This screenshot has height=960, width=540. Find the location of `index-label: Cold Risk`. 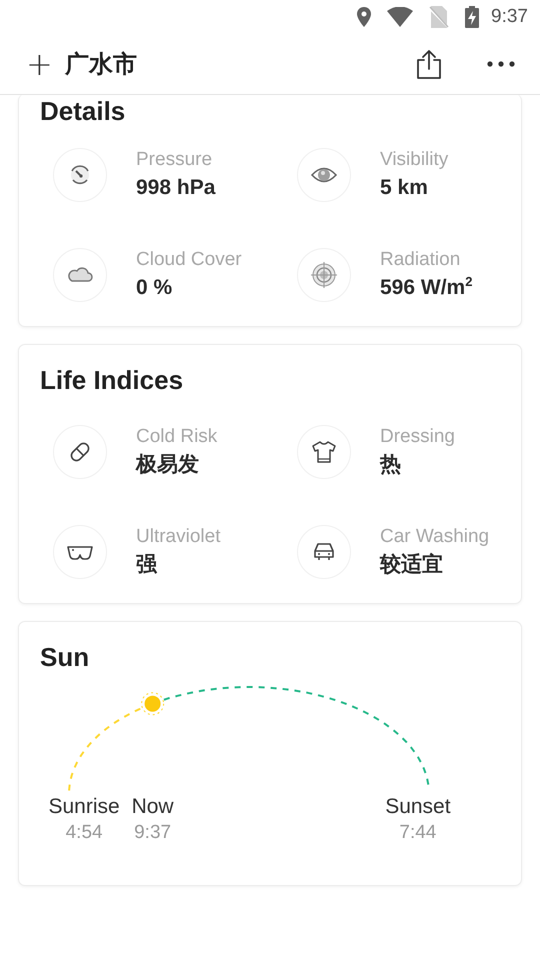

index-label: Cold Risk is located at coordinates (177, 437).